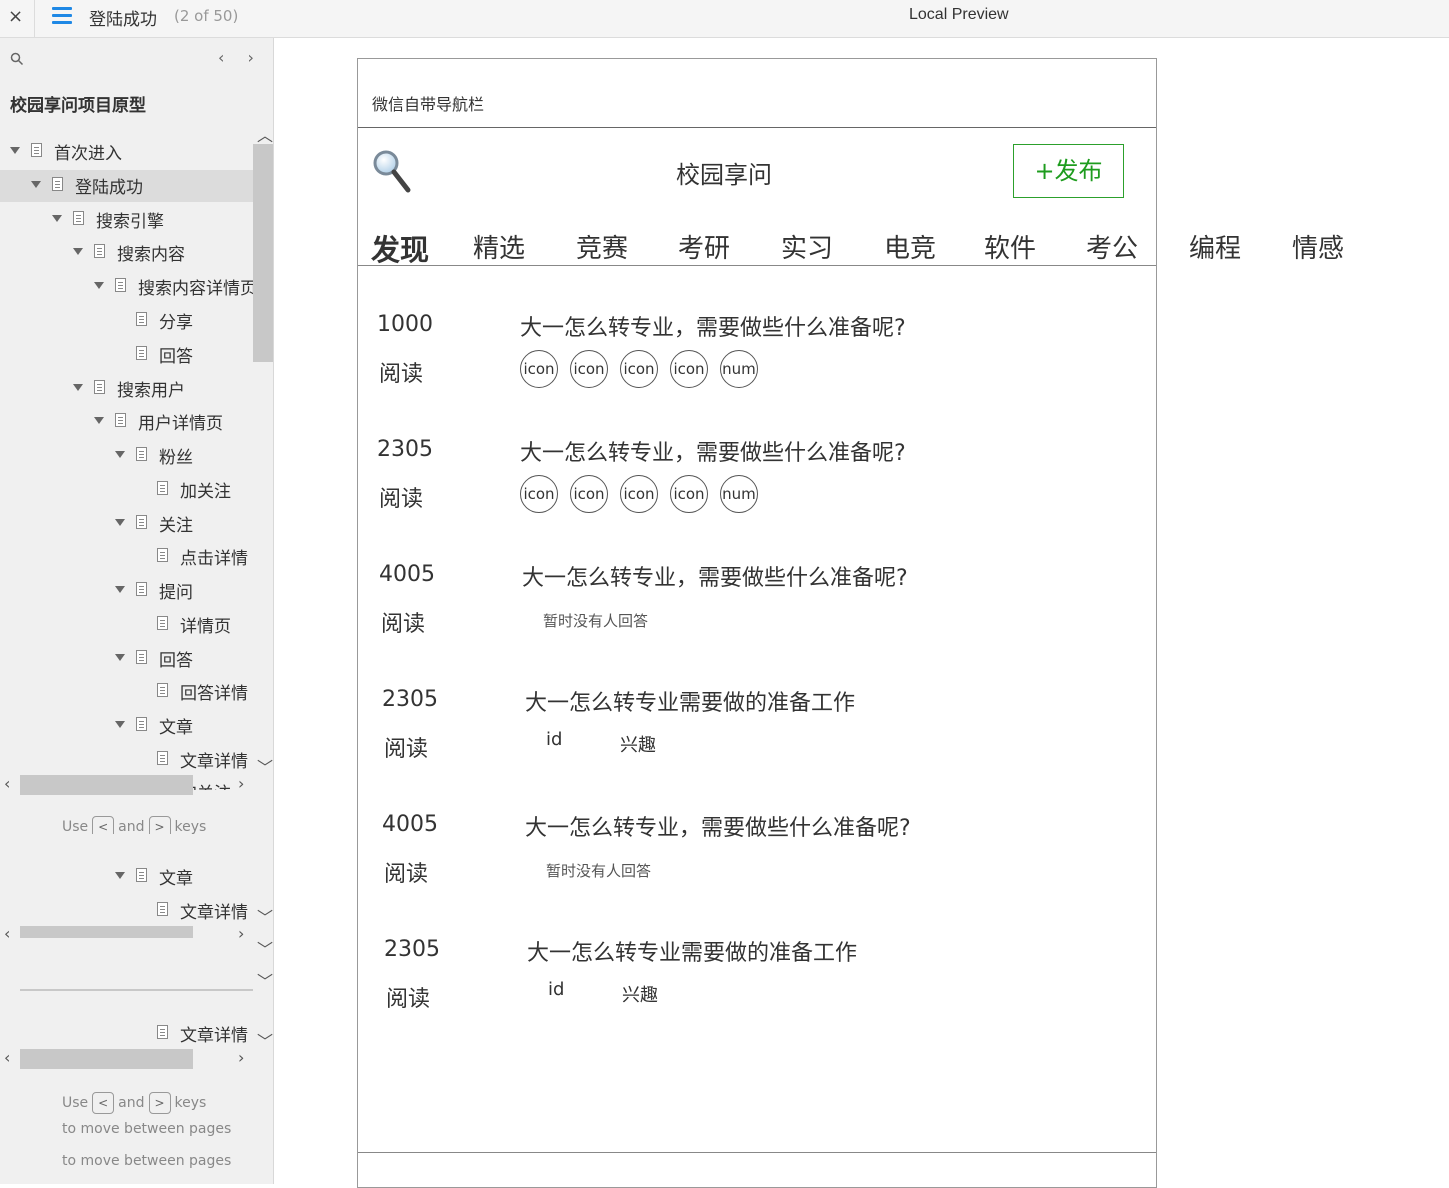  What do you see at coordinates (1318, 246) in the screenshot?
I see `tab-9: 情感` at bounding box center [1318, 246].